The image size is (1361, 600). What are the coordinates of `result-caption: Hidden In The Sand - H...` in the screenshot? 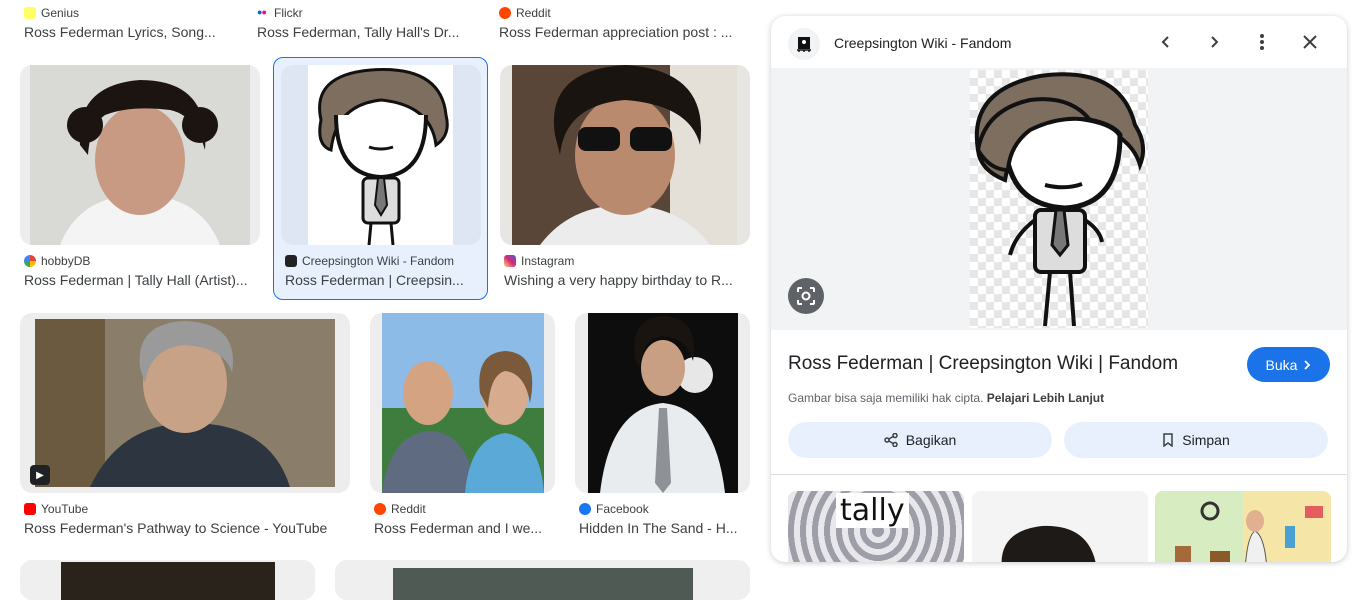 It's located at (663, 528).